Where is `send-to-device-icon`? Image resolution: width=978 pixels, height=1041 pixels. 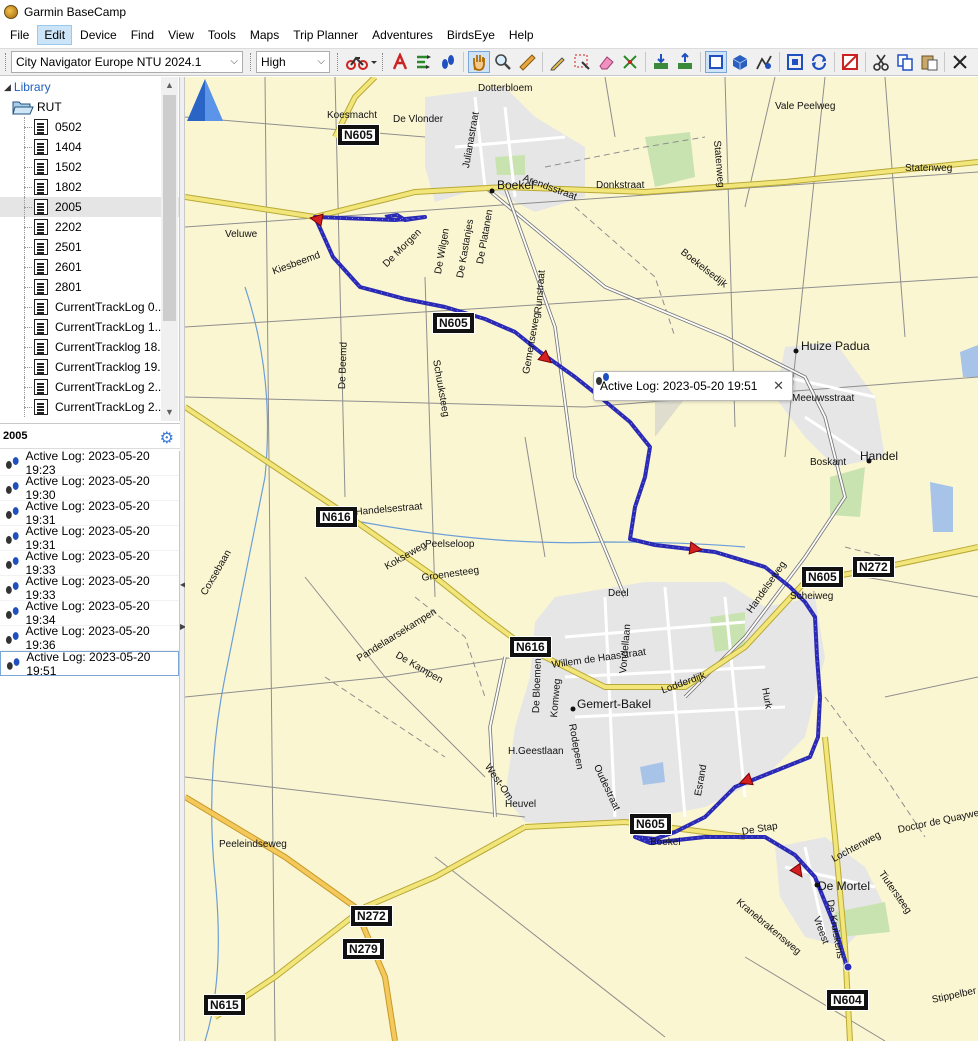
send-to-device-icon is located at coordinates (685, 62).